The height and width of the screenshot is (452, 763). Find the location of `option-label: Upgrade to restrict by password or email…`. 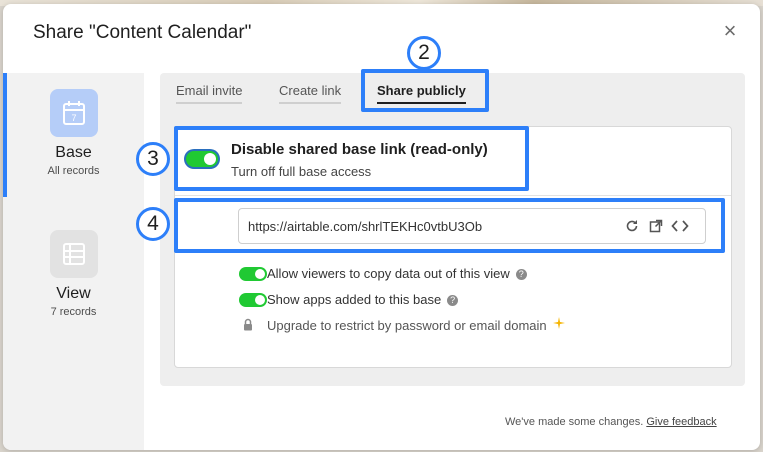

option-label: Upgrade to restrict by password or email… is located at coordinates (407, 325).